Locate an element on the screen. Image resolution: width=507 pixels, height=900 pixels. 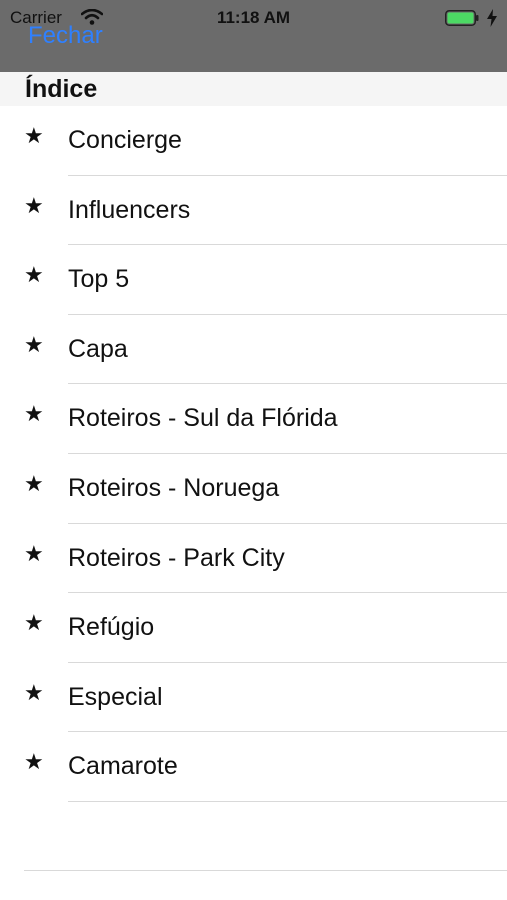
list-item: ★ Roteiros - Noruega is located at coordinates (253, 489).